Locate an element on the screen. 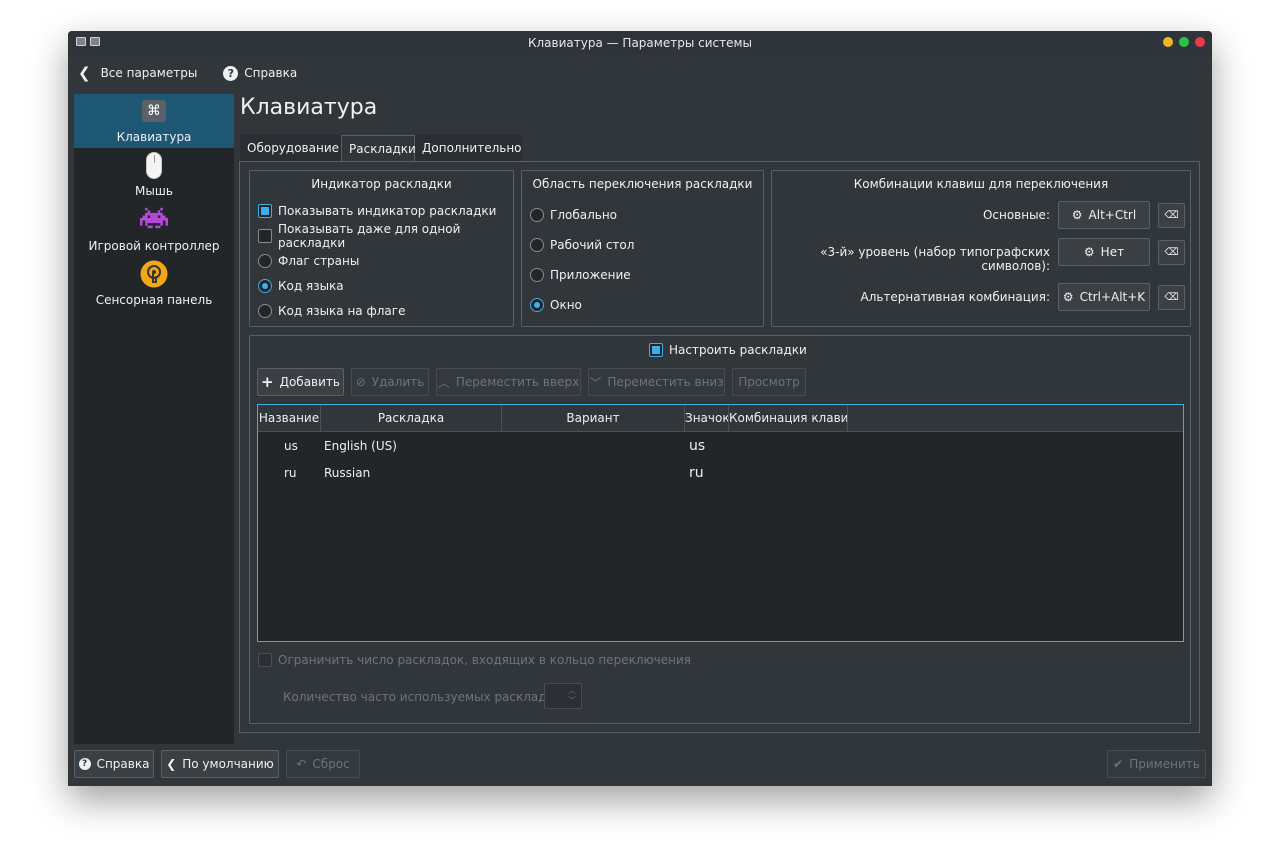  close-button is located at coordinates (1200, 42).